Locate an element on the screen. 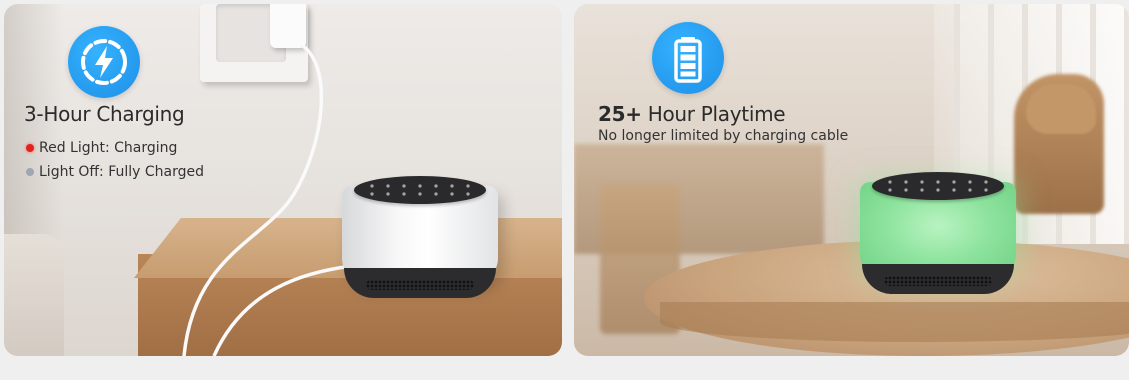 Image resolution: width=1129 pixels, height=380 pixels. sound-machine-green is located at coordinates (938, 234).